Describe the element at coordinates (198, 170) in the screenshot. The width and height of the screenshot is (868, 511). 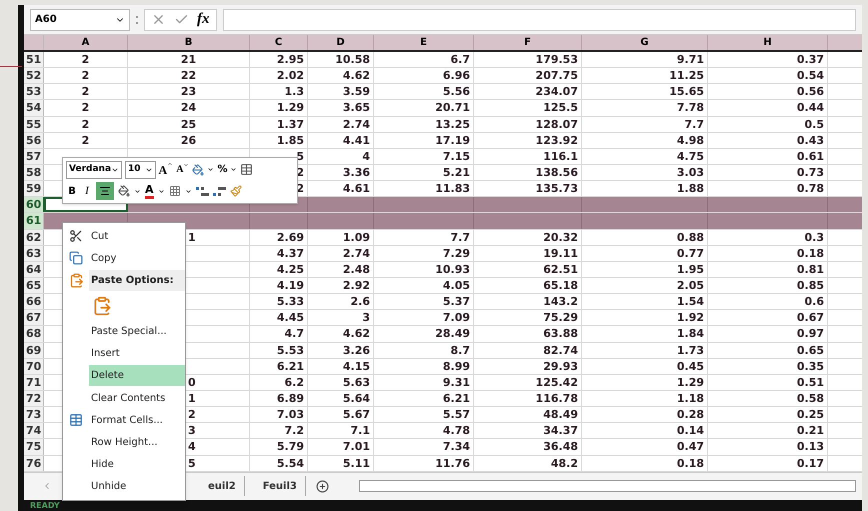
I see `style-icon` at that location.